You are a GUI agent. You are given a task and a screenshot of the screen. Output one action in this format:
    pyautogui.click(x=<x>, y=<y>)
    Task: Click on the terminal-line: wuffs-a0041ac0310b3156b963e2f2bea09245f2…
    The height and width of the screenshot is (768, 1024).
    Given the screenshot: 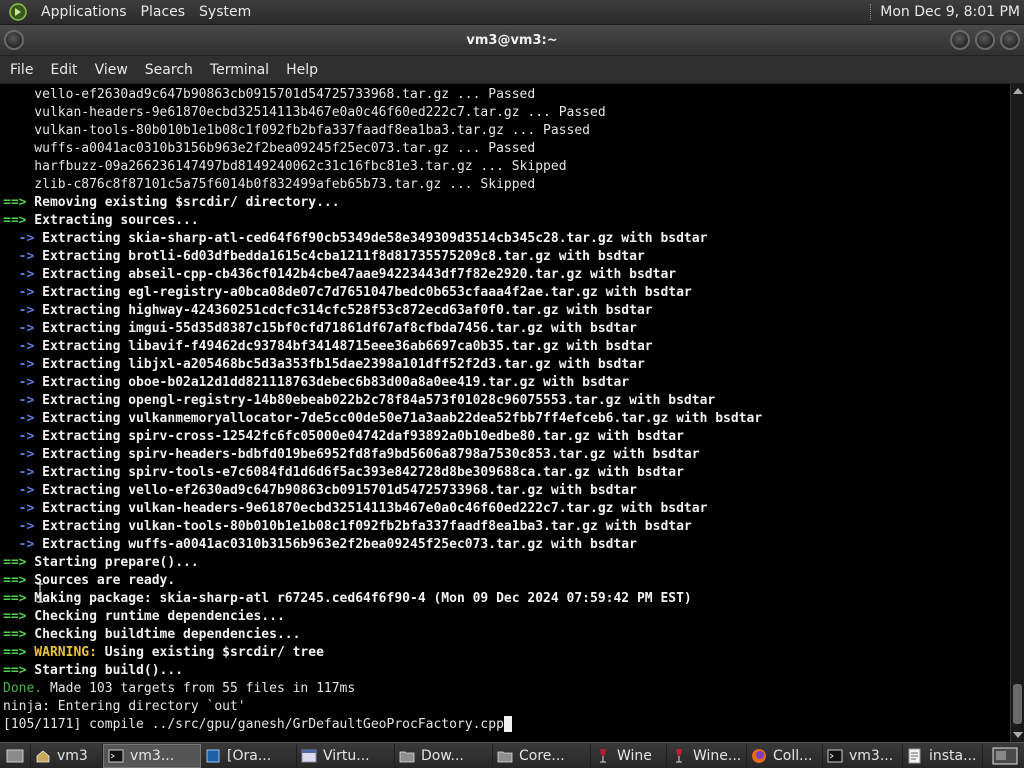 What is the action you would take?
    pyautogui.click(x=506, y=149)
    